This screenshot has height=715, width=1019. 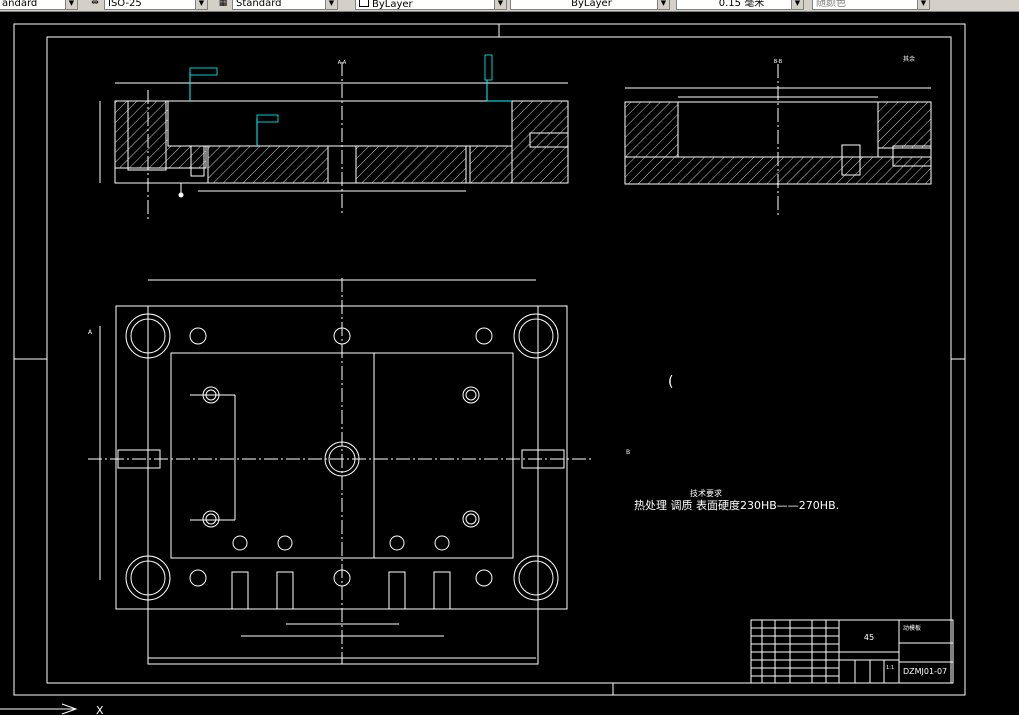 I want to click on color-swatch-icon, so click(x=364, y=3).